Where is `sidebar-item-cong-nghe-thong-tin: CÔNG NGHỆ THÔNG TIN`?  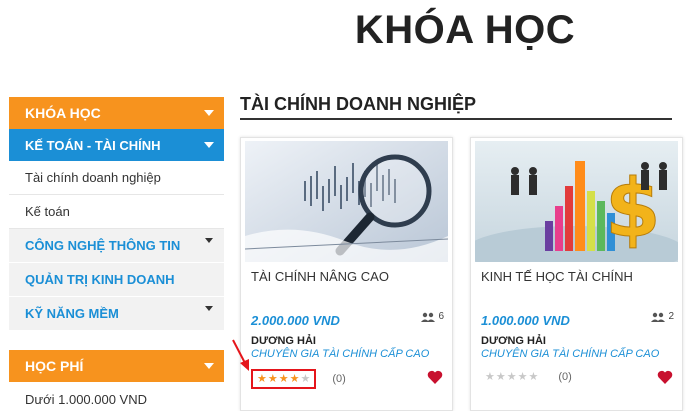 sidebar-item-cong-nghe-thong-tin: CÔNG NGHỆ THÔNG TIN is located at coordinates (116, 246).